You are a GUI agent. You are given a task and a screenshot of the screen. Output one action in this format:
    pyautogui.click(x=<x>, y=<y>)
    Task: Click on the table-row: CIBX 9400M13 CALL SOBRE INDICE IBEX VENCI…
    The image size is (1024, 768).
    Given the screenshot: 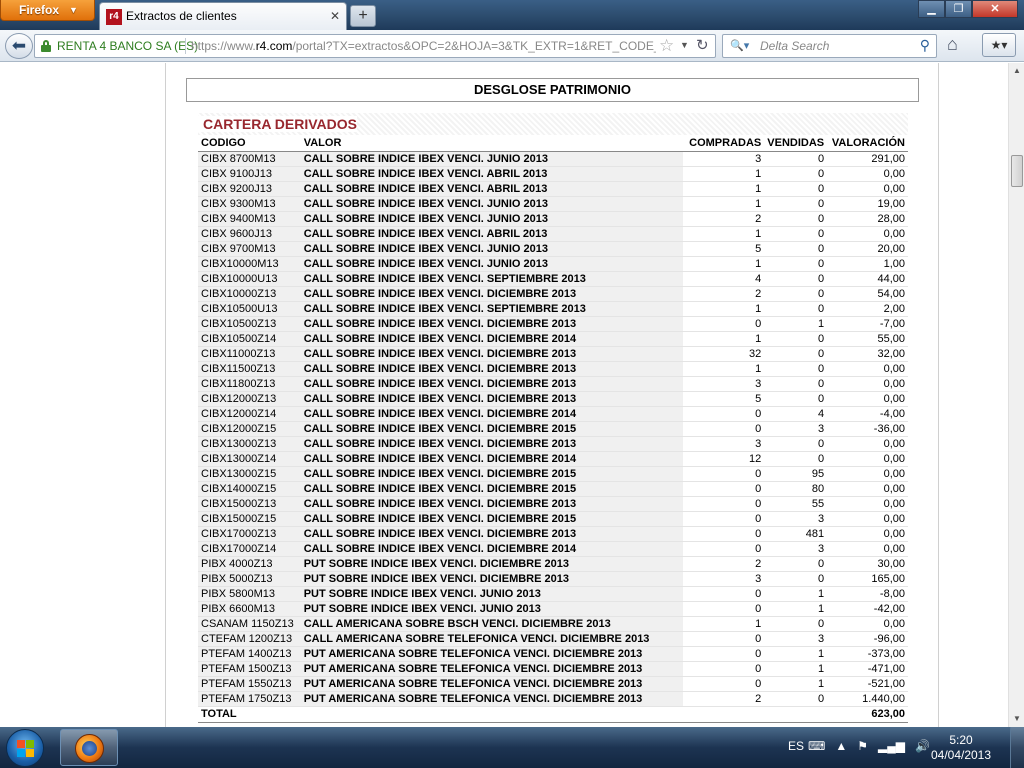 What is the action you would take?
    pyautogui.click(x=553, y=219)
    